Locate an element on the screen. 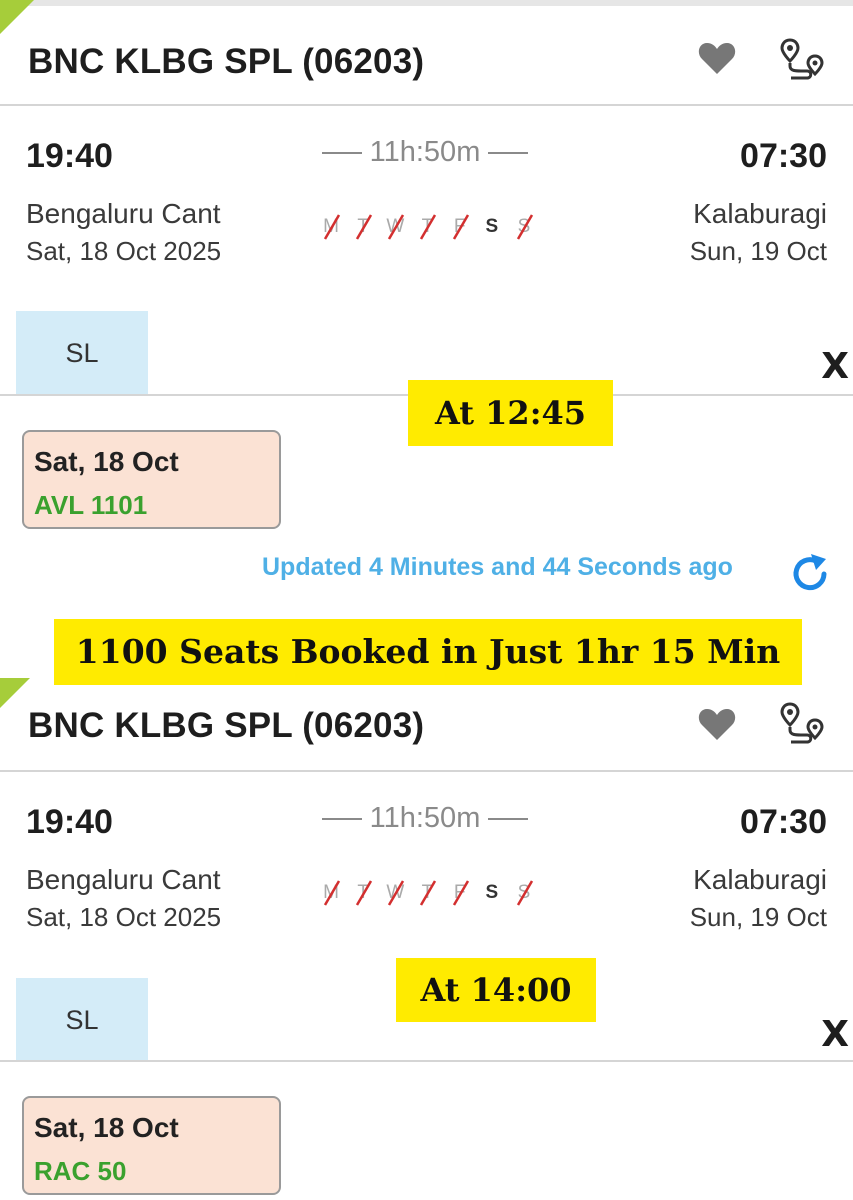 This screenshot has height=1200, width=853. availability-status: AVL 1101 is located at coordinates (91, 505).